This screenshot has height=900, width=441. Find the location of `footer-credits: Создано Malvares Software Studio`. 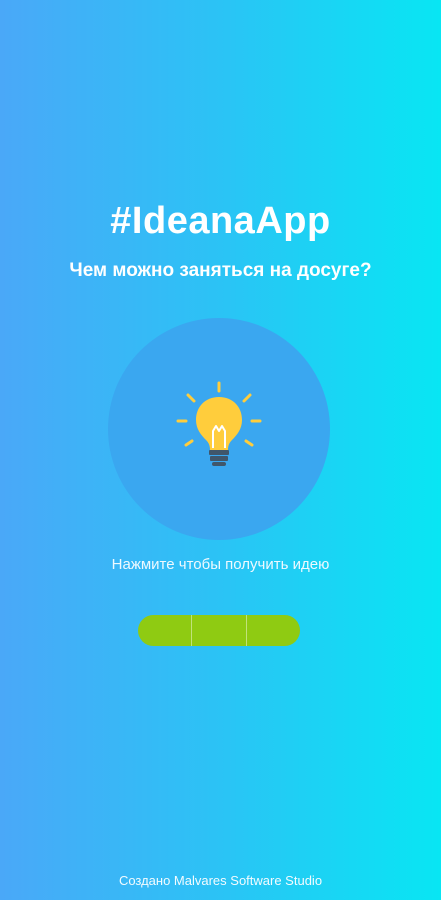

footer-credits: Создано Malvares Software Studio is located at coordinates (220, 880).